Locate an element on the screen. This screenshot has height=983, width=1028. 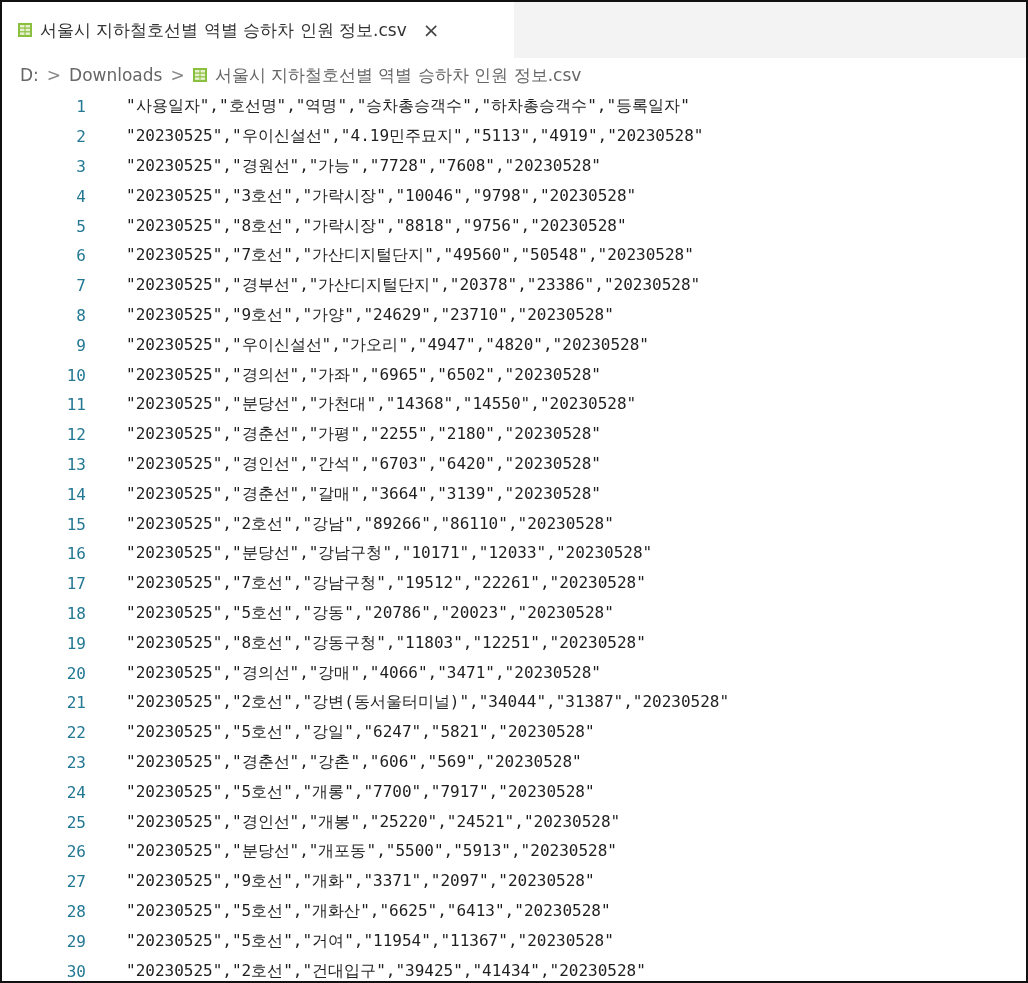
line-number: 20 is located at coordinates (75, 673).